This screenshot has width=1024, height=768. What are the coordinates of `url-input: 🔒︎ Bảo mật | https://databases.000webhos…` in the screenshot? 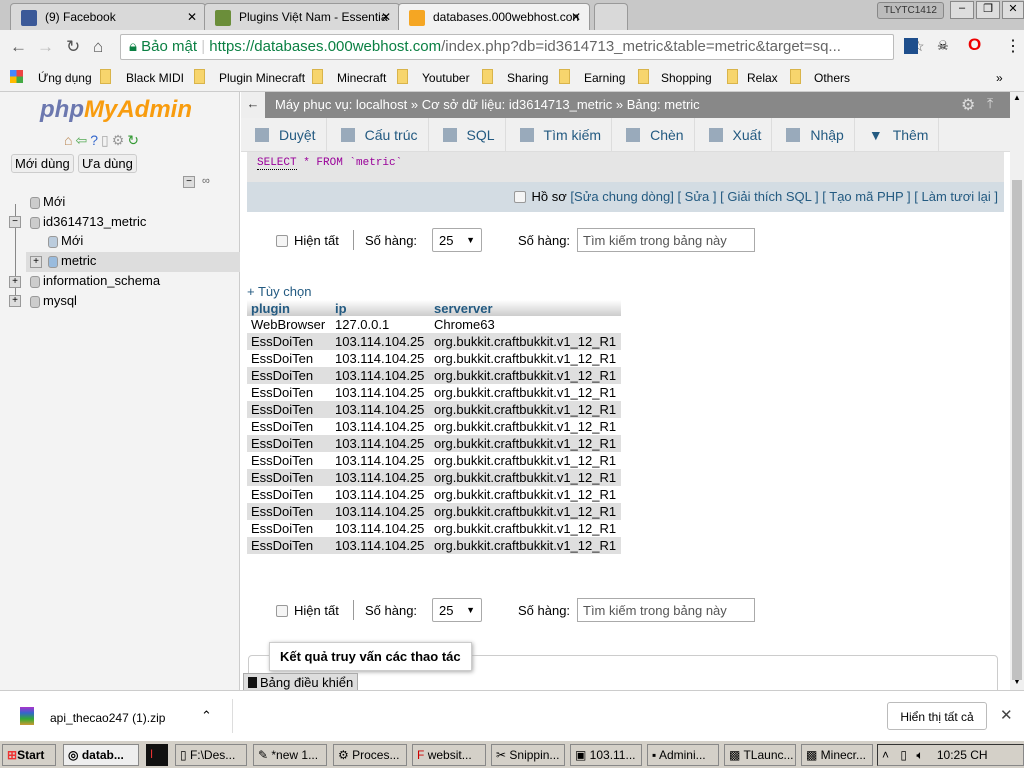 It's located at (507, 47).